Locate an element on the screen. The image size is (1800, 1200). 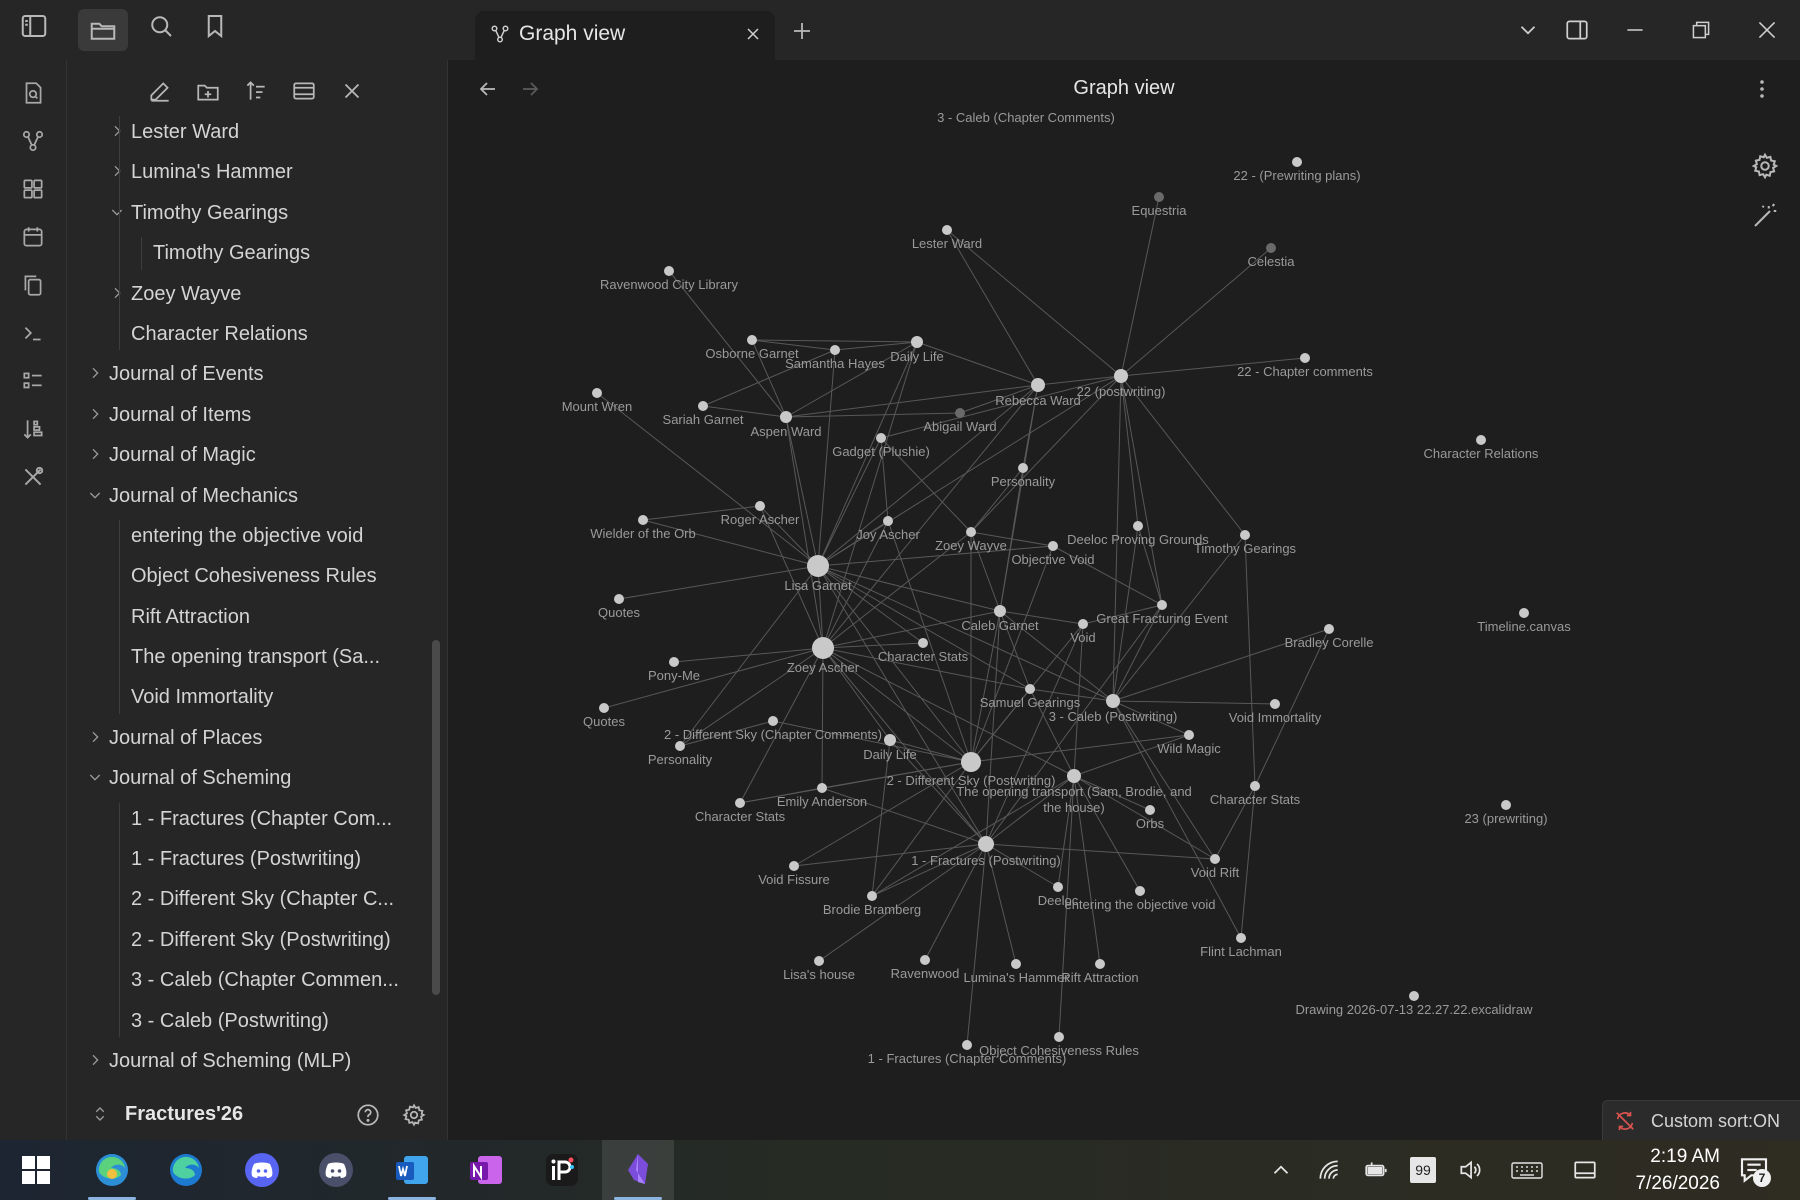
sort-order-icon is located at coordinates (256, 91).